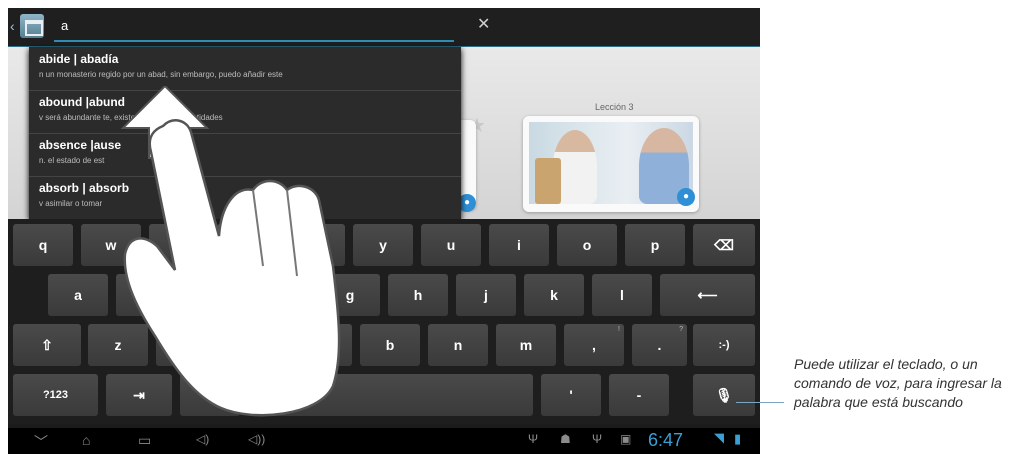 This screenshot has height=454, width=1035. What do you see at coordinates (202, 439) in the screenshot?
I see `volume-down-icon: ◁)` at bounding box center [202, 439].